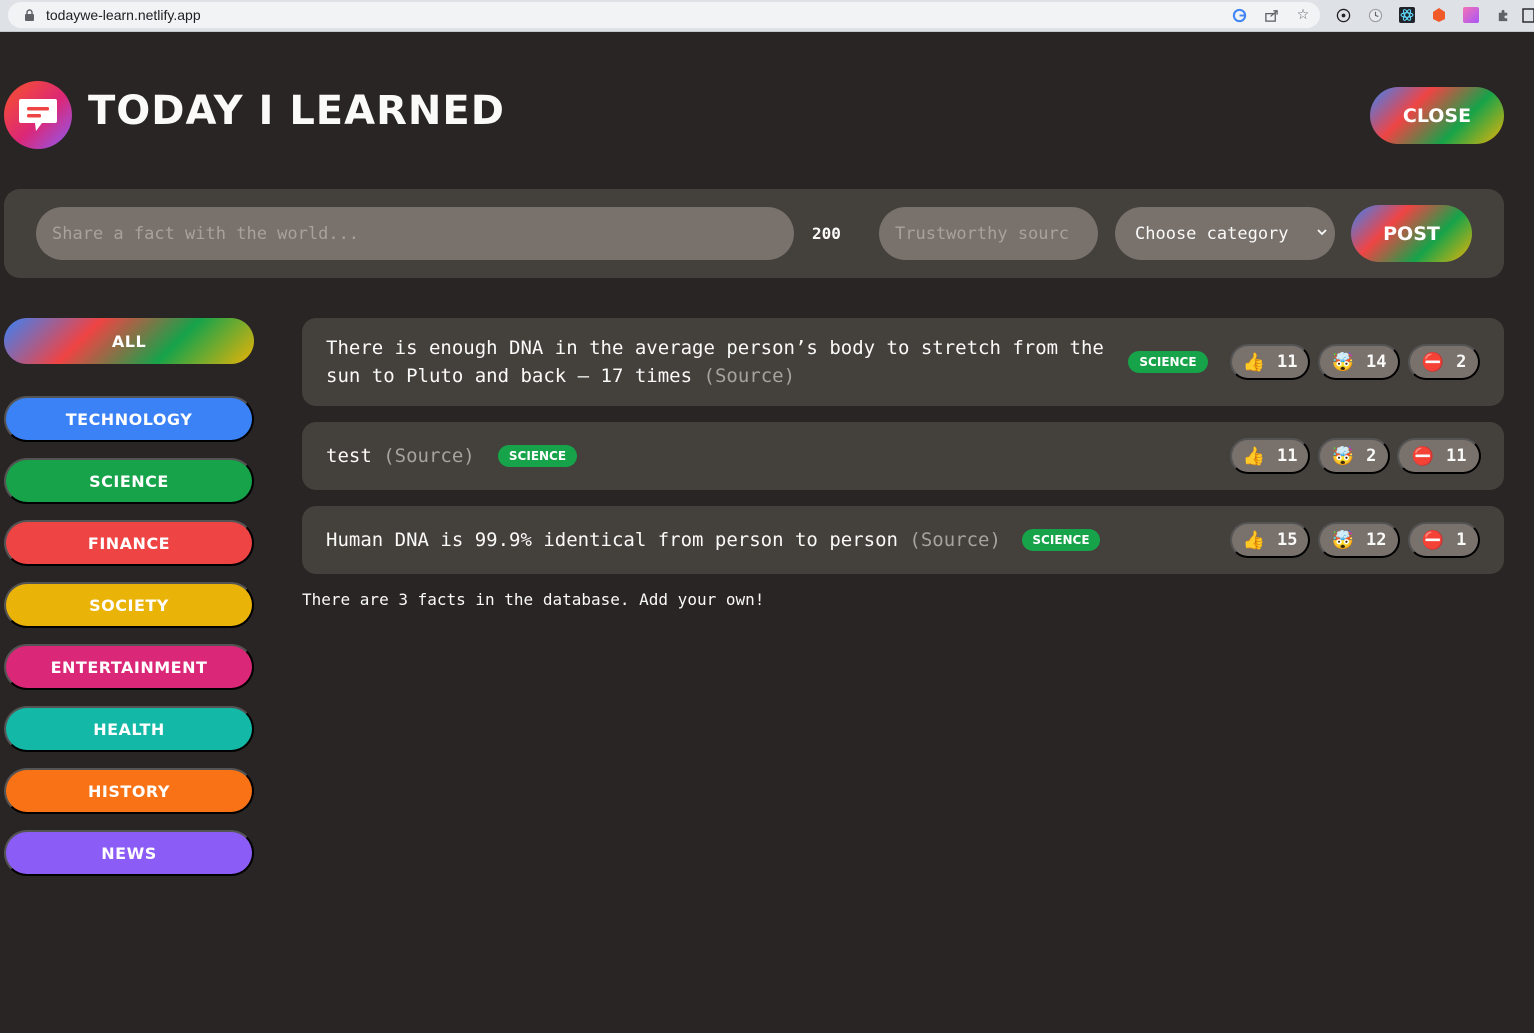  I want to click on category-society-button: Society, so click(129, 605).